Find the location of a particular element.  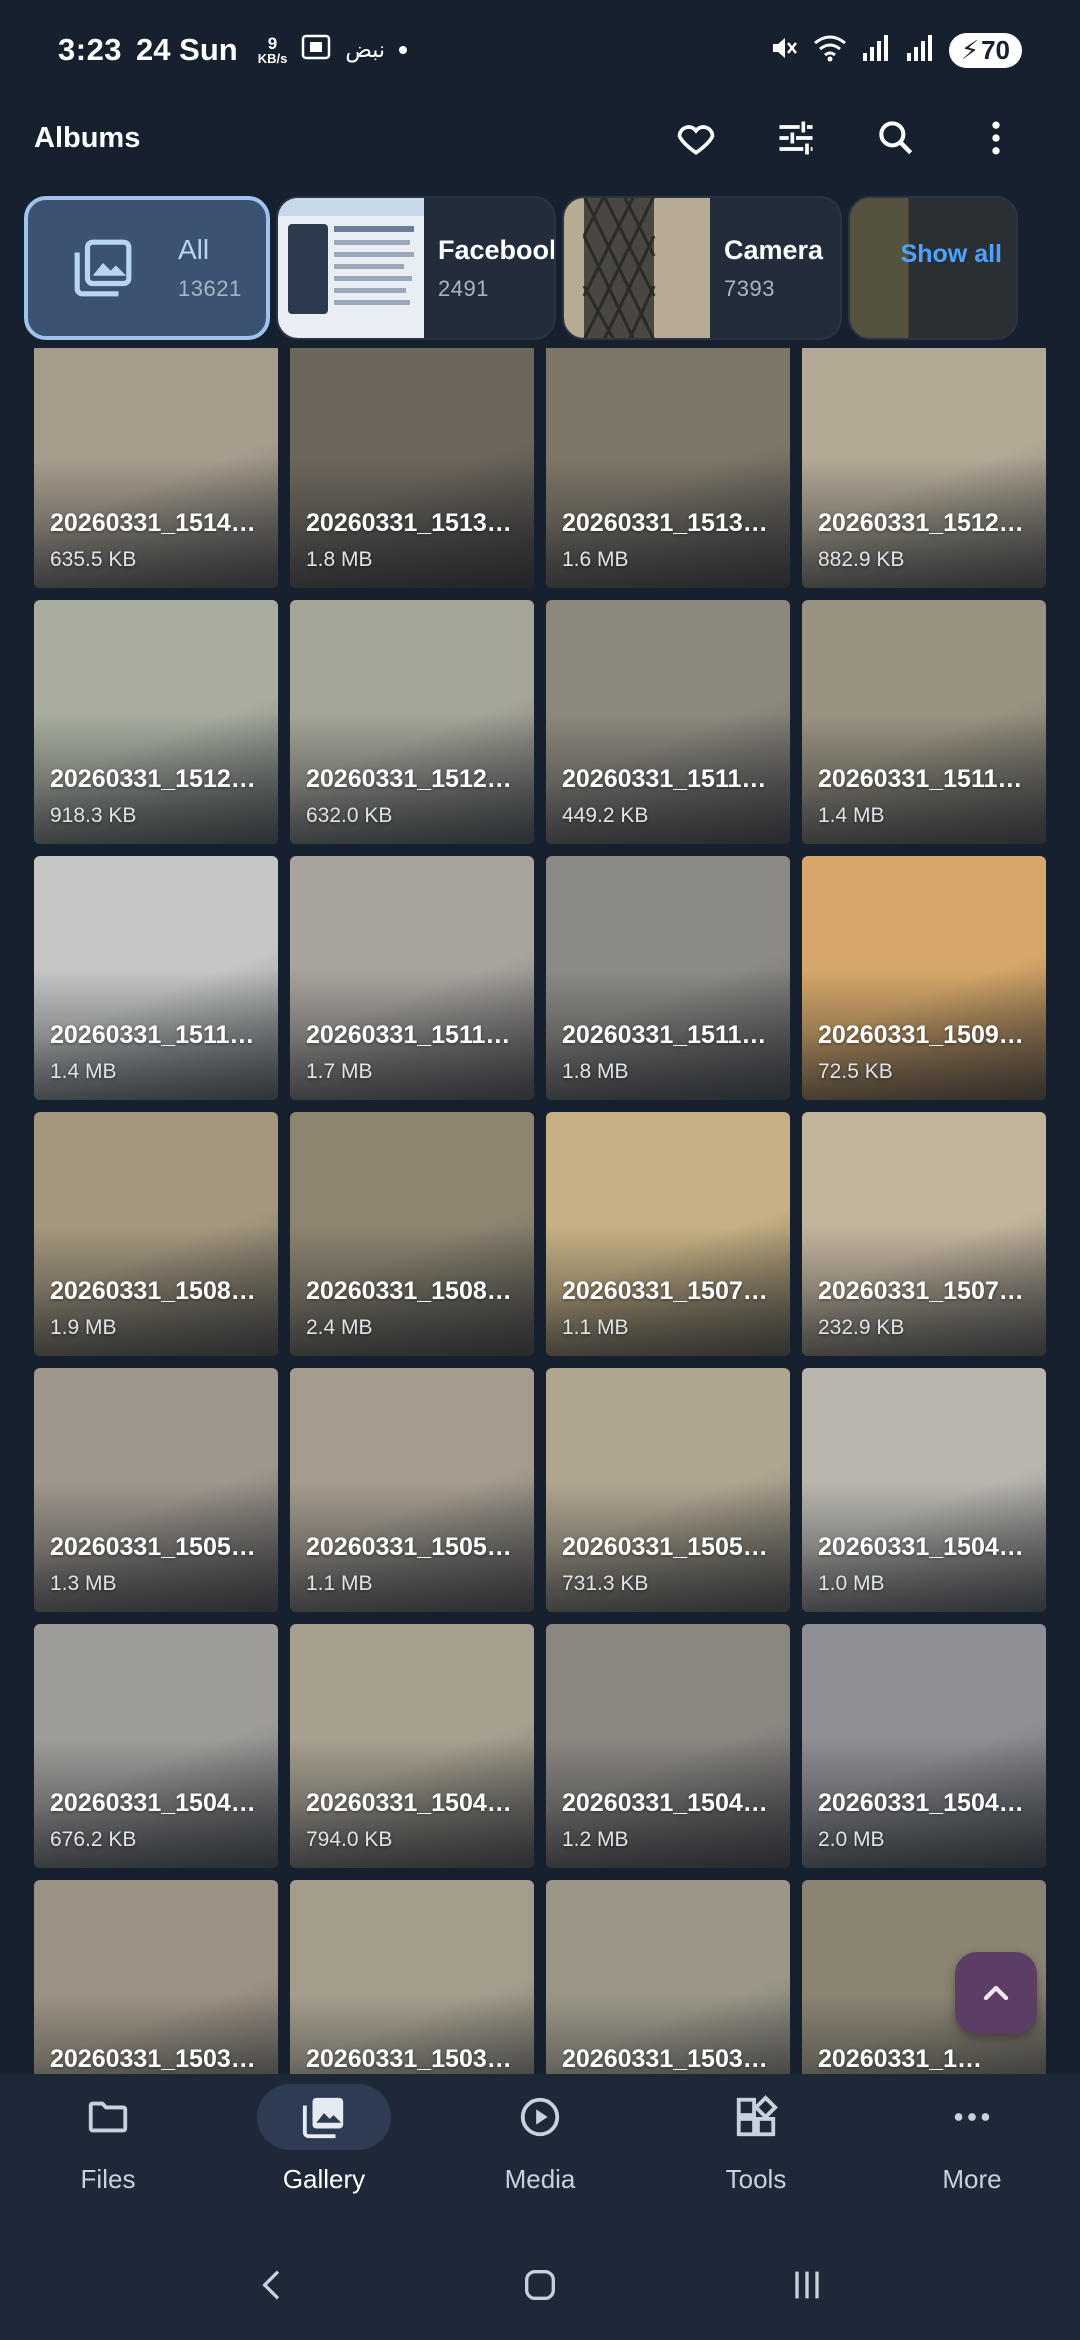

more-horiz-icon is located at coordinates (972, 2117).